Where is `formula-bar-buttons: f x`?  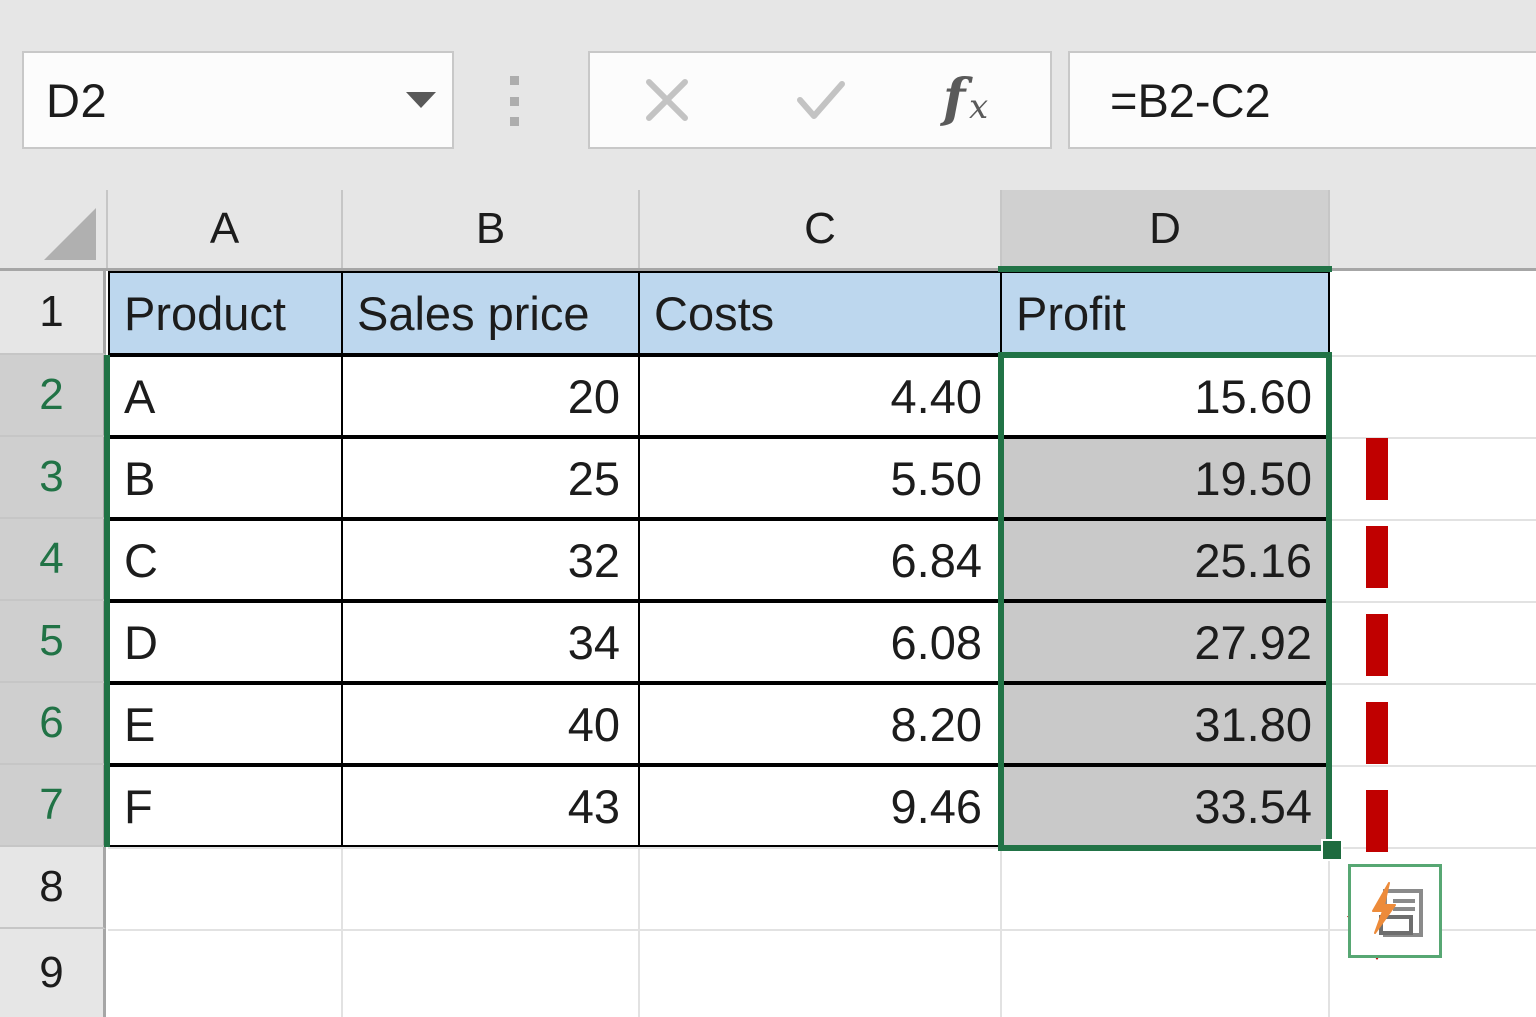
formula-bar-buttons: f x is located at coordinates (820, 100).